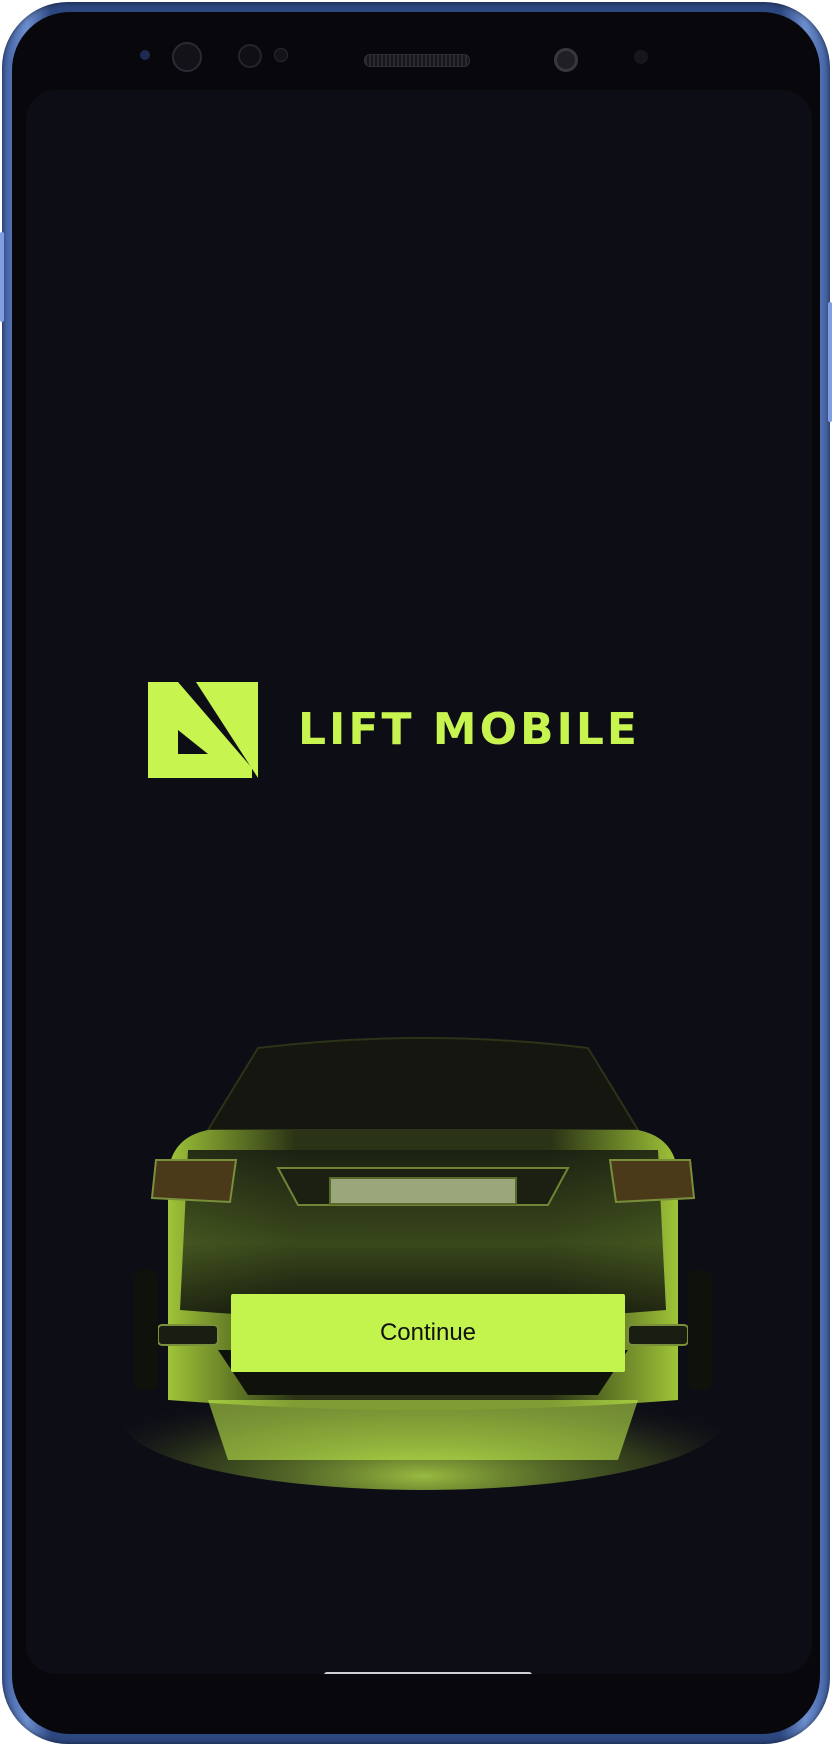 The image size is (834, 1747). I want to click on proximity-sensor-icon, so click(145, 55).